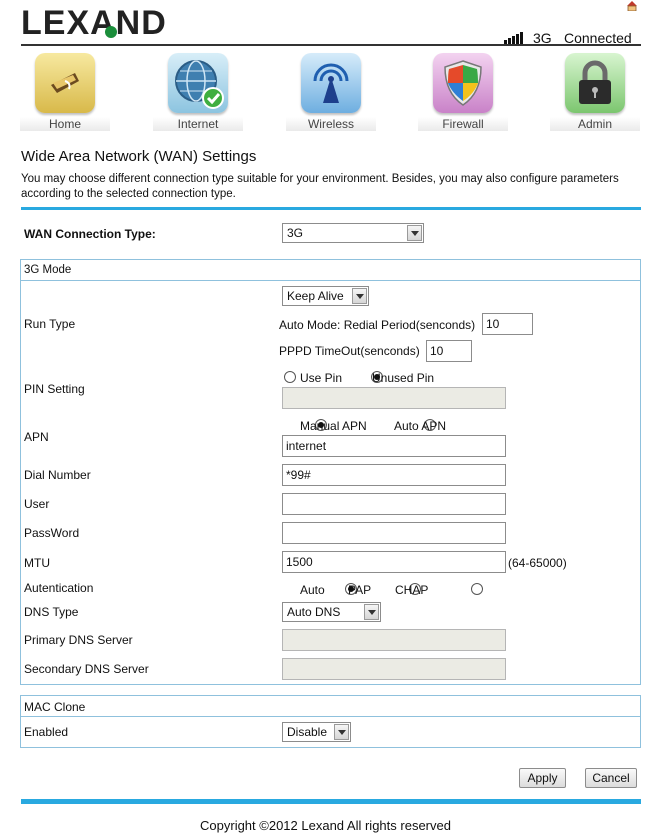  I want to click on header-divider, so click(331, 45).